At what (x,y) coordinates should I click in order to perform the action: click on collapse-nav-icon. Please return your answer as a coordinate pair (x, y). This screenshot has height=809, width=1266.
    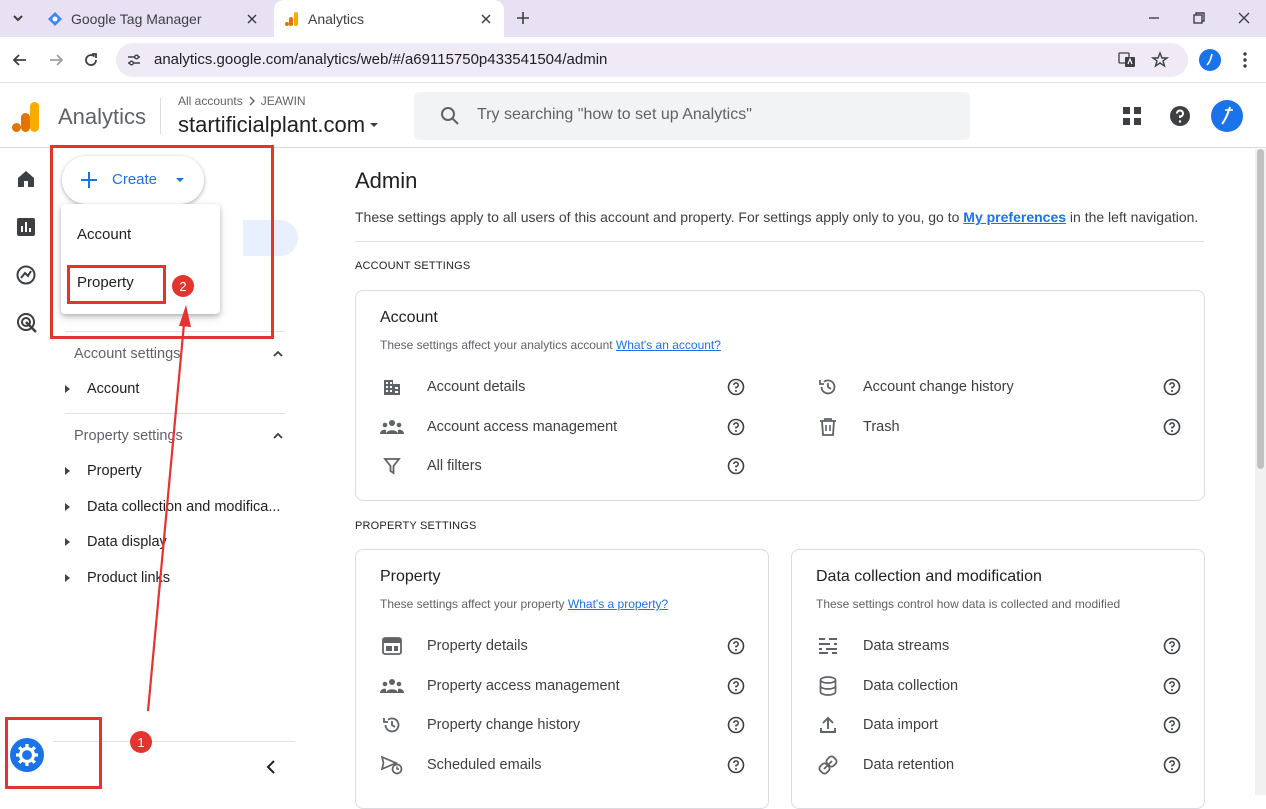
    Looking at the image, I should click on (271, 767).